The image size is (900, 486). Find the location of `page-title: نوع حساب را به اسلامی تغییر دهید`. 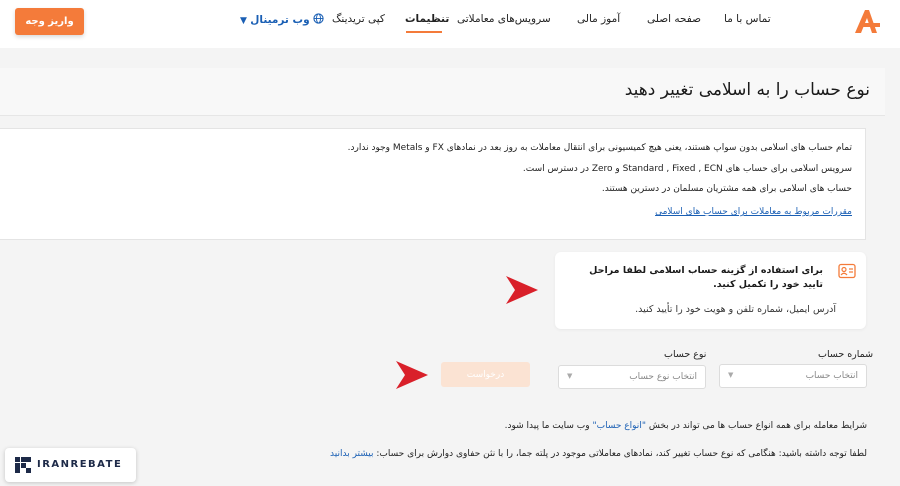

page-title: نوع حساب را به اسلامی تغییر دهید is located at coordinates (747, 90).